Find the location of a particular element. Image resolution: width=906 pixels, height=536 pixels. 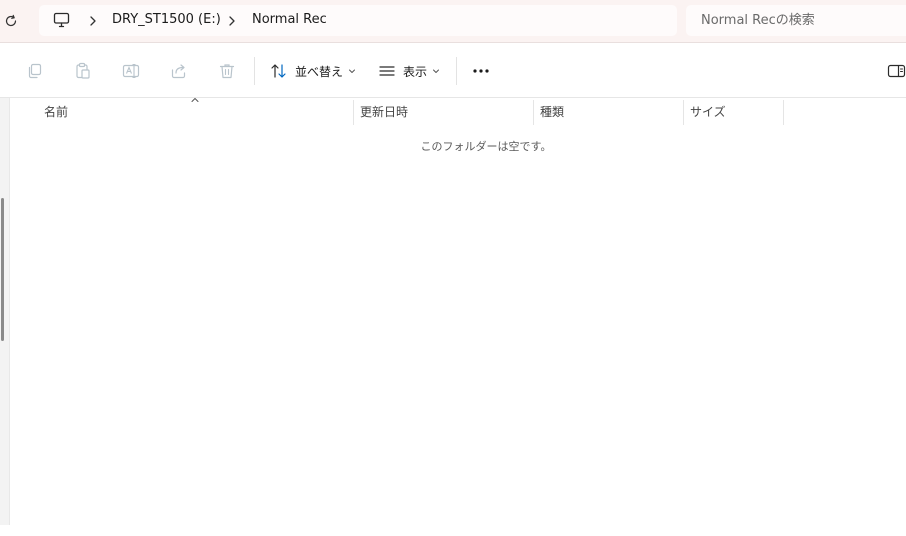

sort-button: 並べ替え is located at coordinates (313, 71).